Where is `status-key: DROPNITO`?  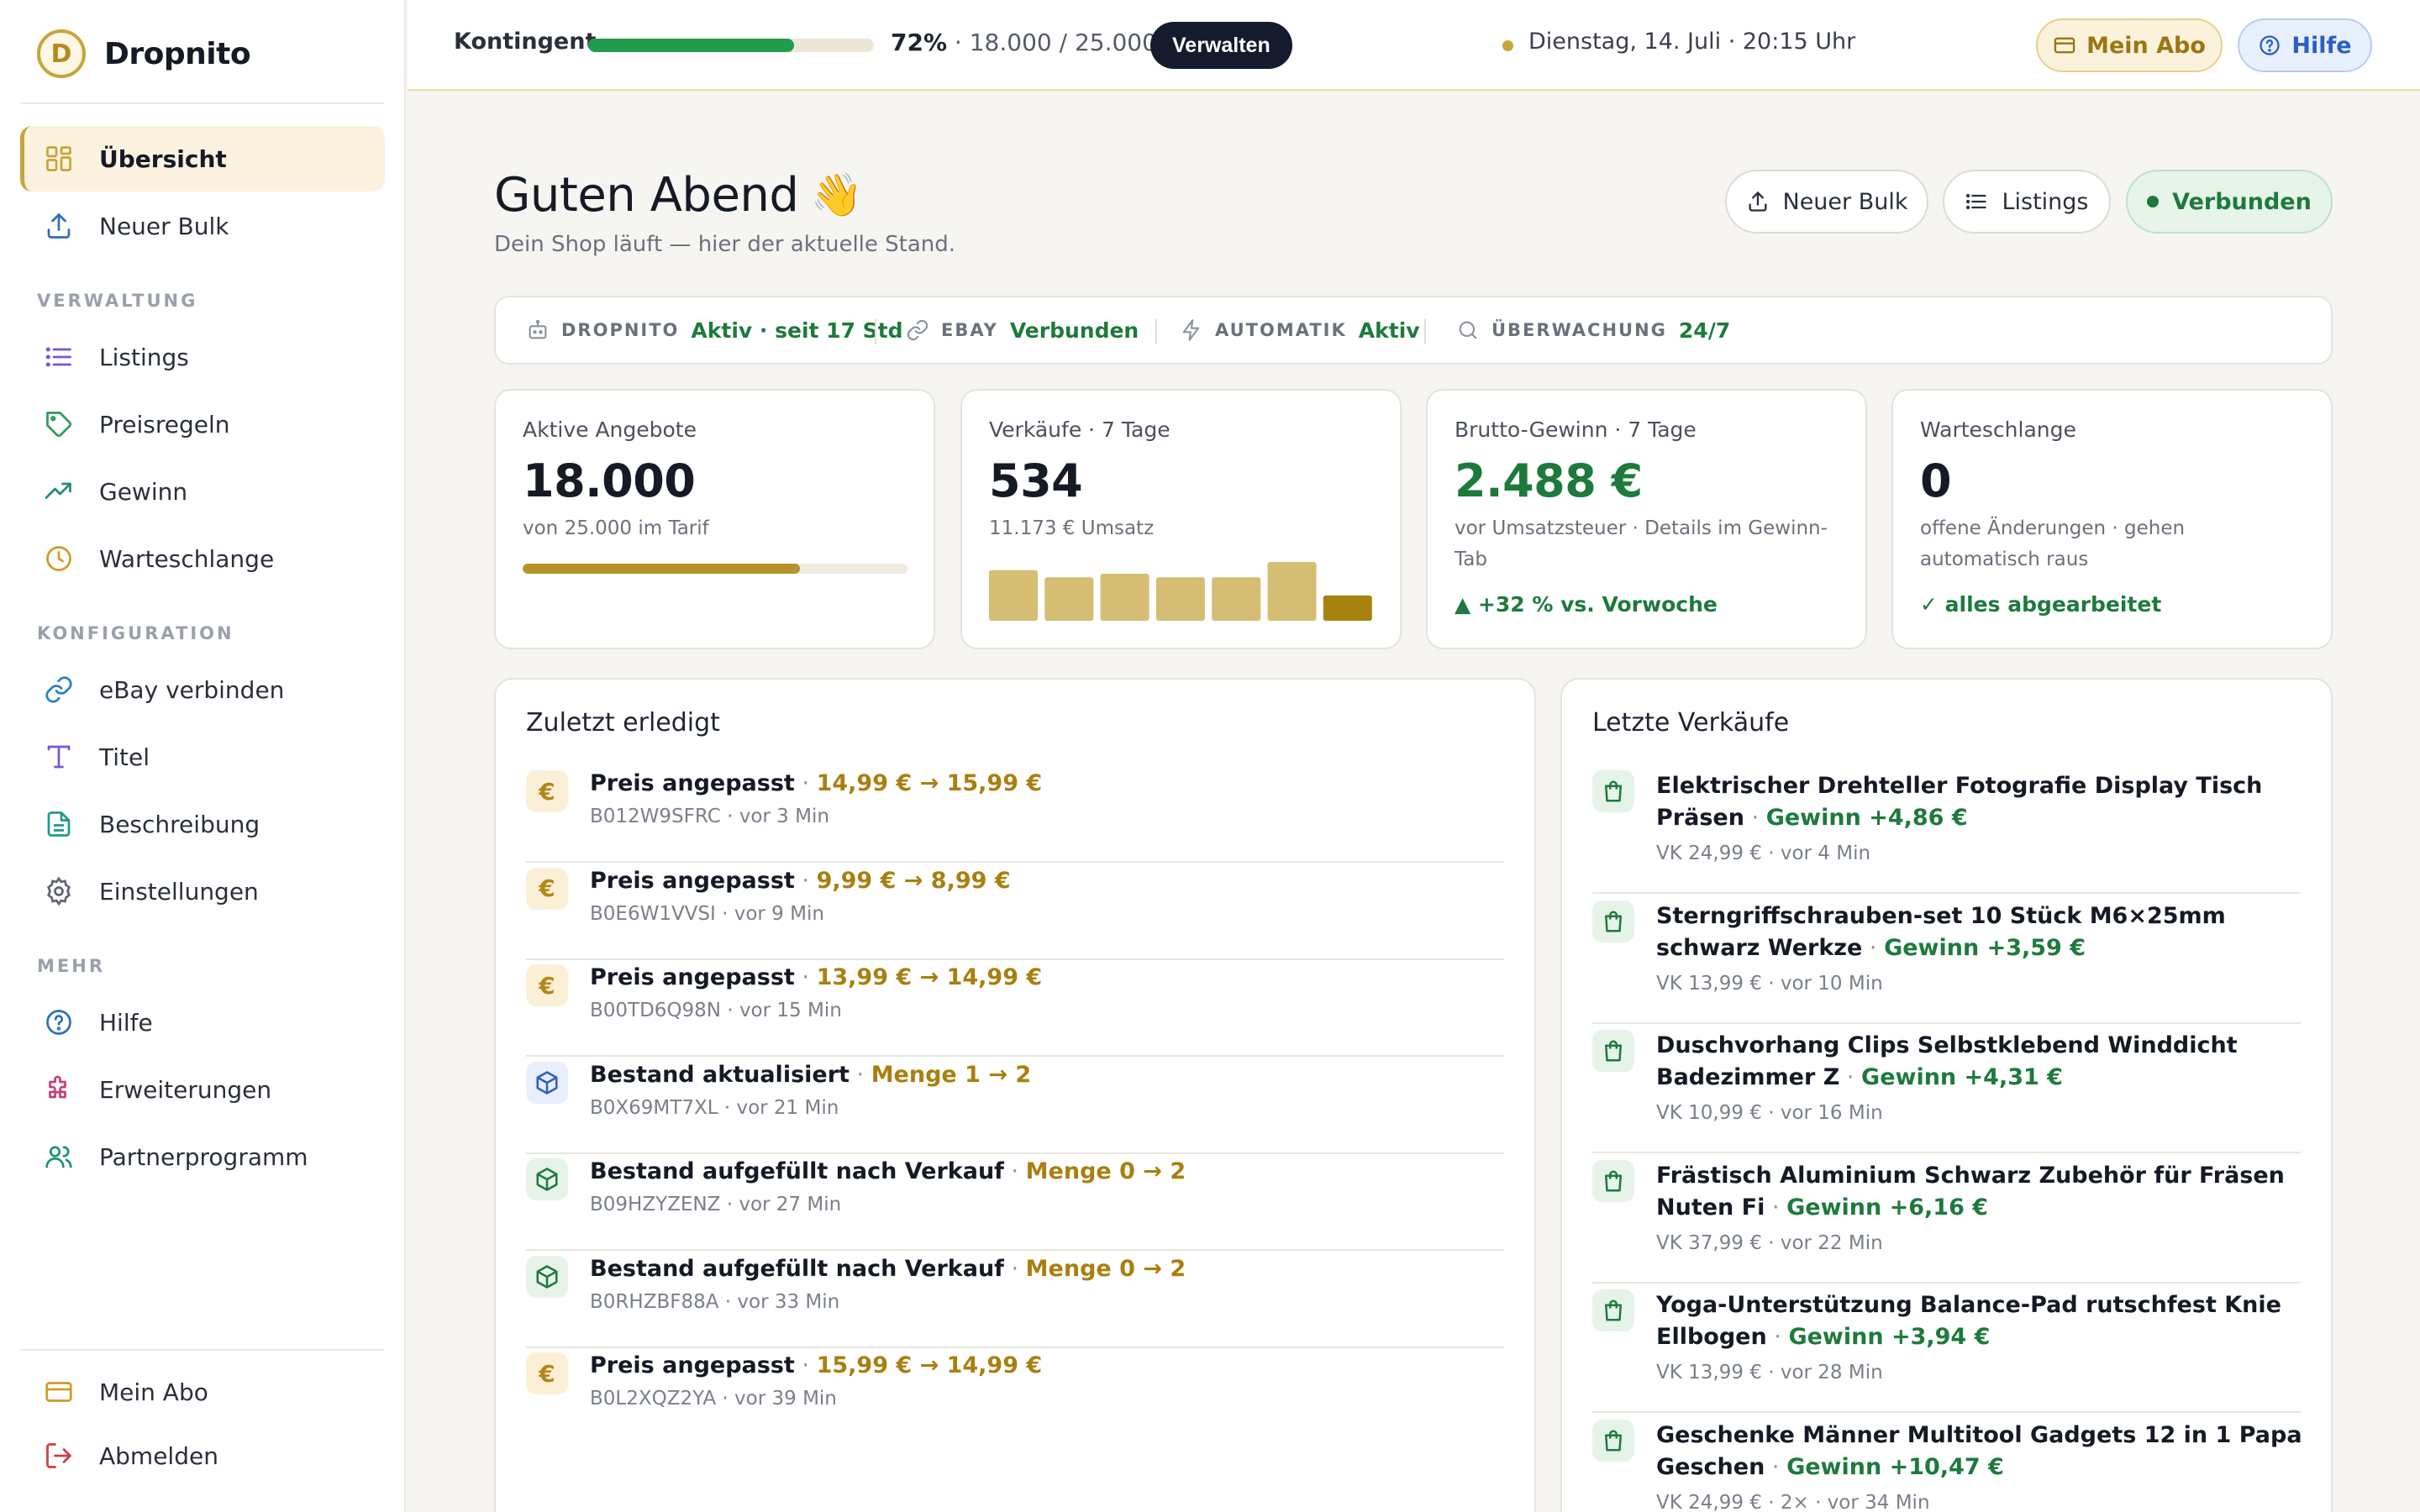 status-key: DROPNITO is located at coordinates (620, 330).